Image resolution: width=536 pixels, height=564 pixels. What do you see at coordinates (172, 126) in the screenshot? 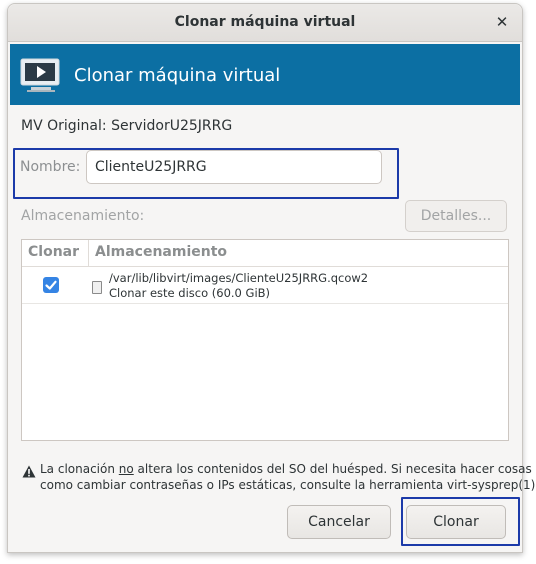
I see `original-vm-value: ServidorU25JRRG` at bounding box center [172, 126].